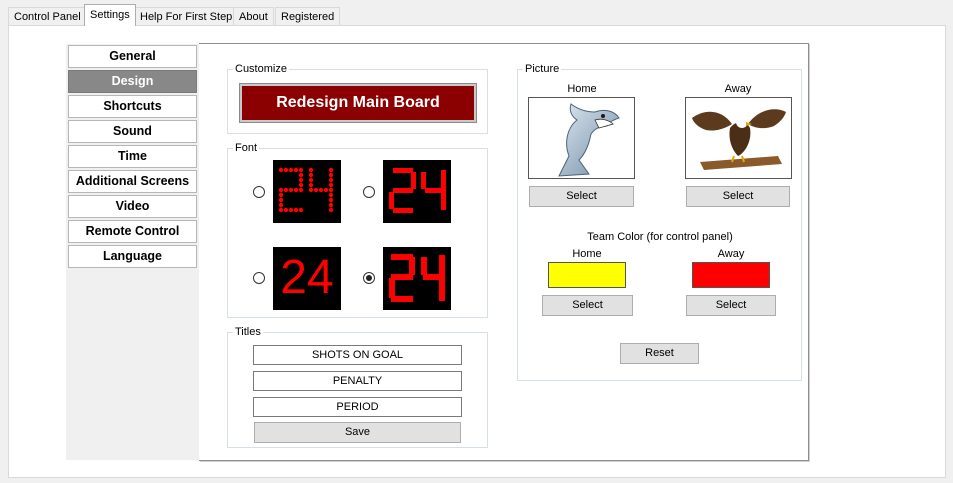 The image size is (953, 483). Describe the element at coordinates (587, 275) in the screenshot. I see `home-color-swatch` at that location.